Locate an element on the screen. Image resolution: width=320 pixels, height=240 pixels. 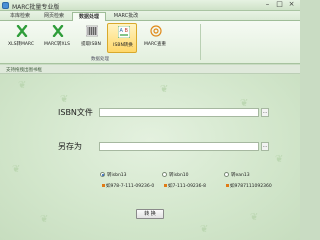
format-radio-group: 转isbn13 转isbn10 转ean13 is located at coordinates (185, 176).